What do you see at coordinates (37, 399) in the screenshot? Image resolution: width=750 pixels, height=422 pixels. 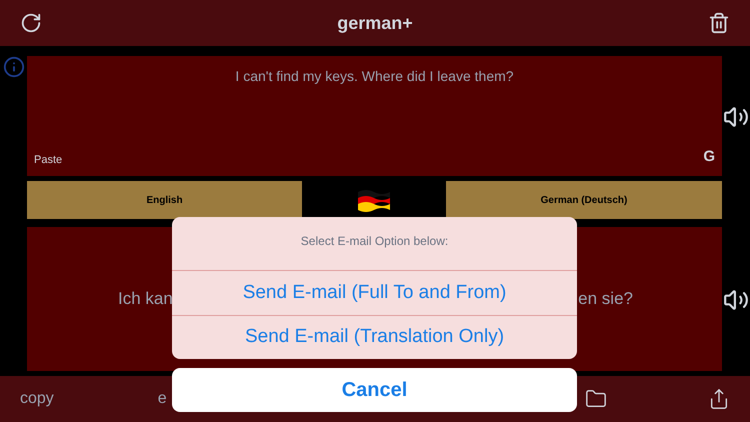 I see `copy-button: copy` at bounding box center [37, 399].